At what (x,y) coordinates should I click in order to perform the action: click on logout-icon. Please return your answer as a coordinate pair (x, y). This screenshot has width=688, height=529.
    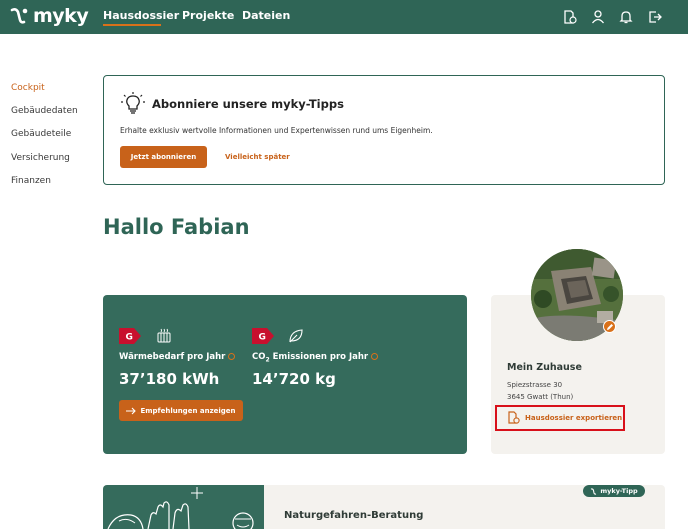
    Looking at the image, I should click on (655, 17).